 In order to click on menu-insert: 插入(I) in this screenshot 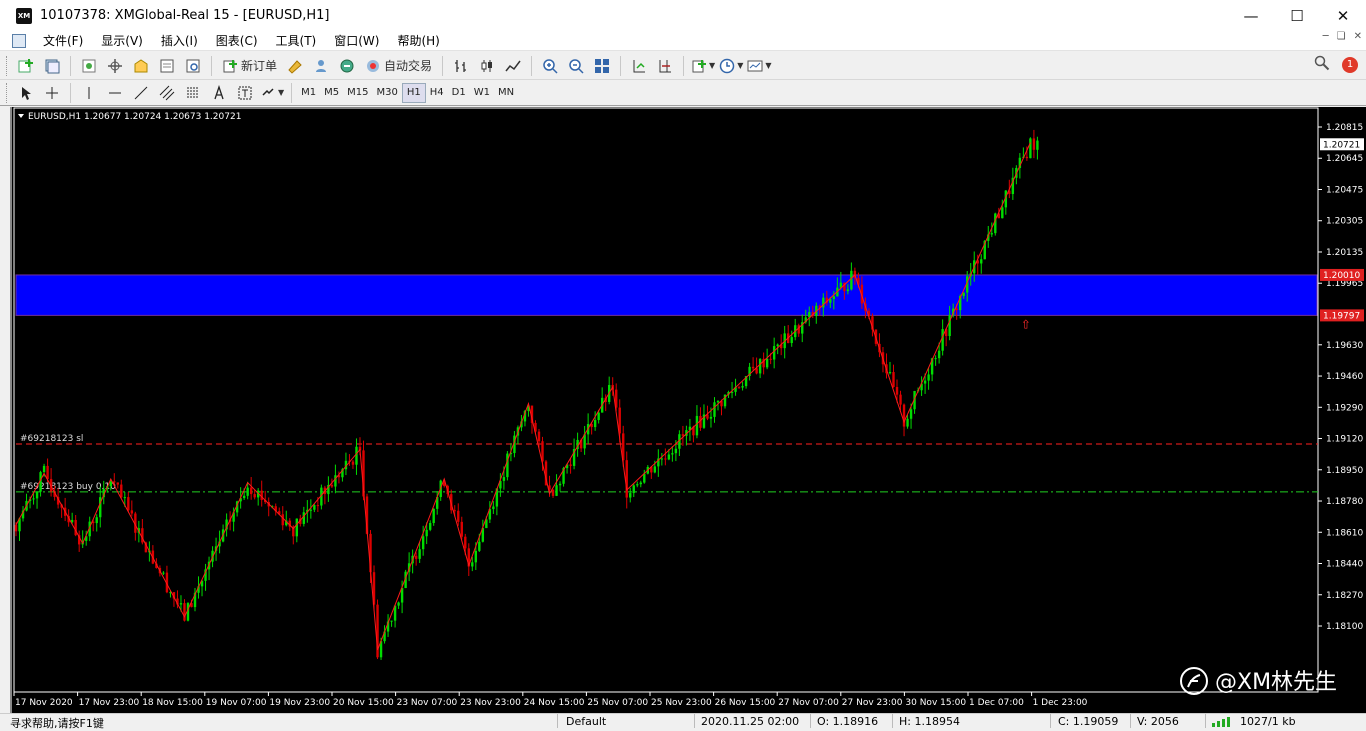, I will do `click(179, 40)`.